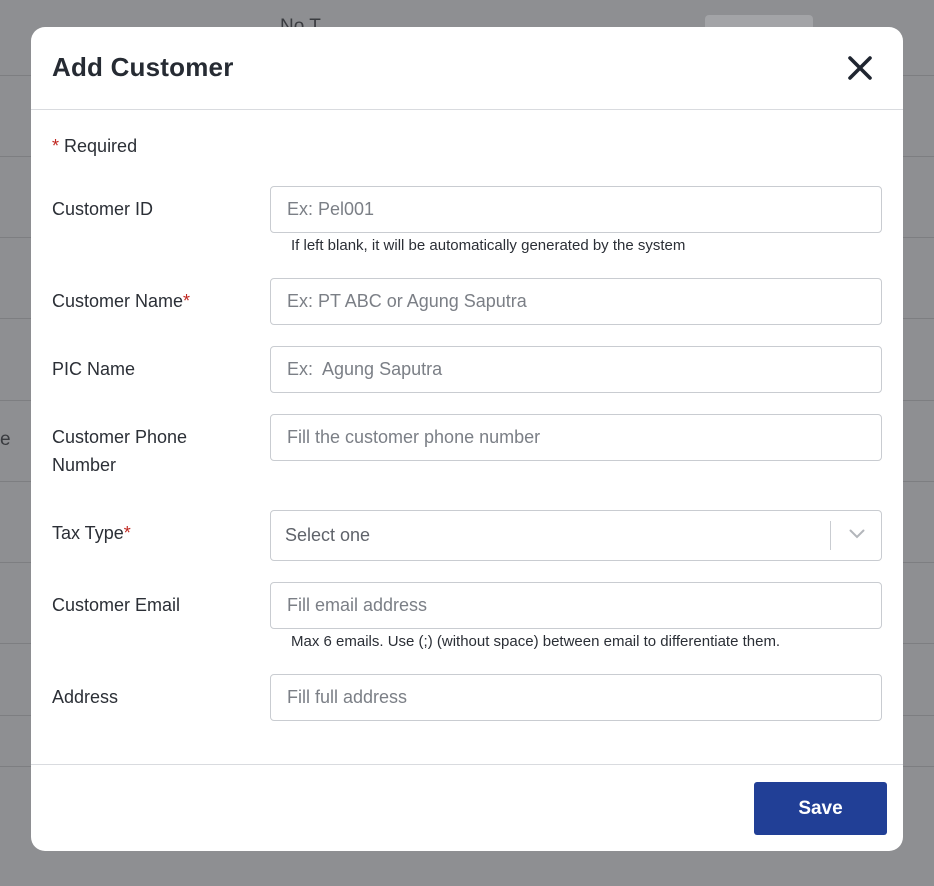  I want to click on close-icon, so click(860, 68).